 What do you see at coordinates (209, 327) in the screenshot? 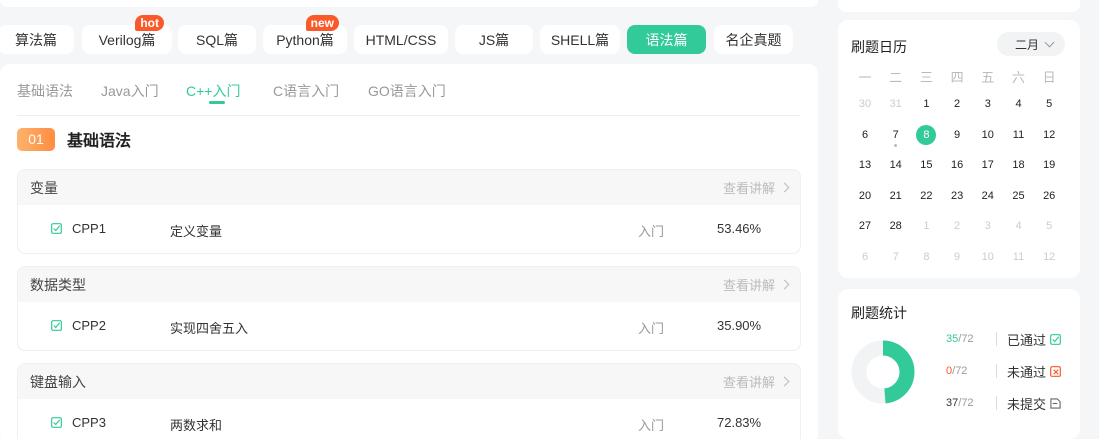
I see `question-title: 实现四舍五入` at bounding box center [209, 327].